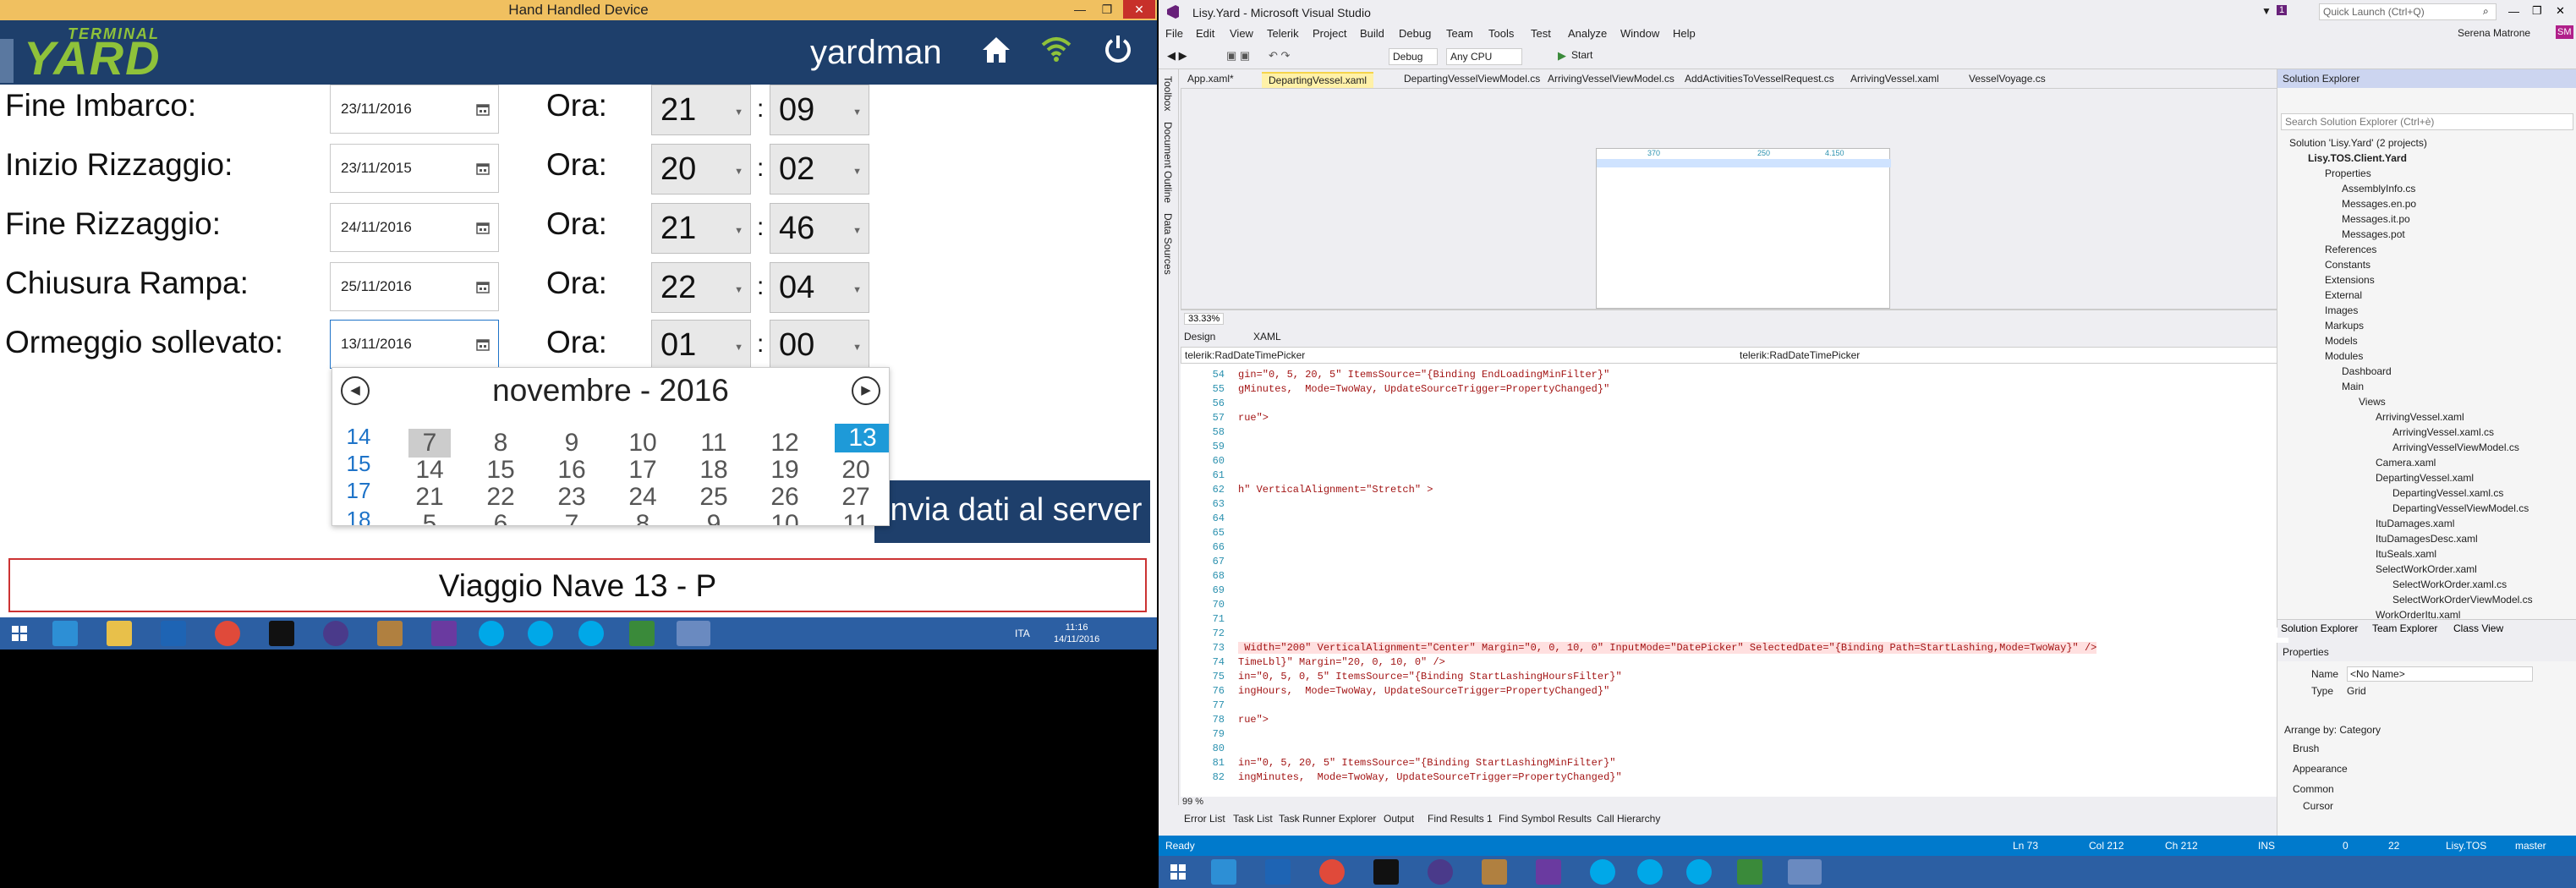 The image size is (2576, 888). What do you see at coordinates (119, 633) in the screenshot?
I see `folder-icon` at bounding box center [119, 633].